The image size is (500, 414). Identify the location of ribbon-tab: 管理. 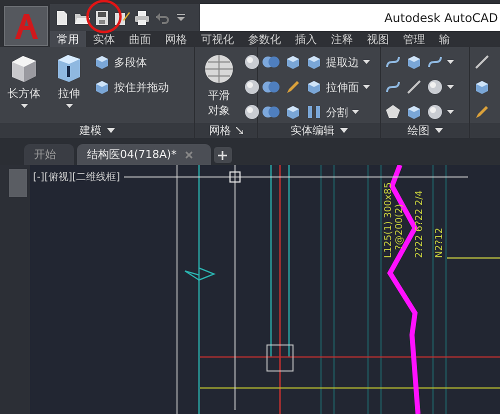
(414, 39).